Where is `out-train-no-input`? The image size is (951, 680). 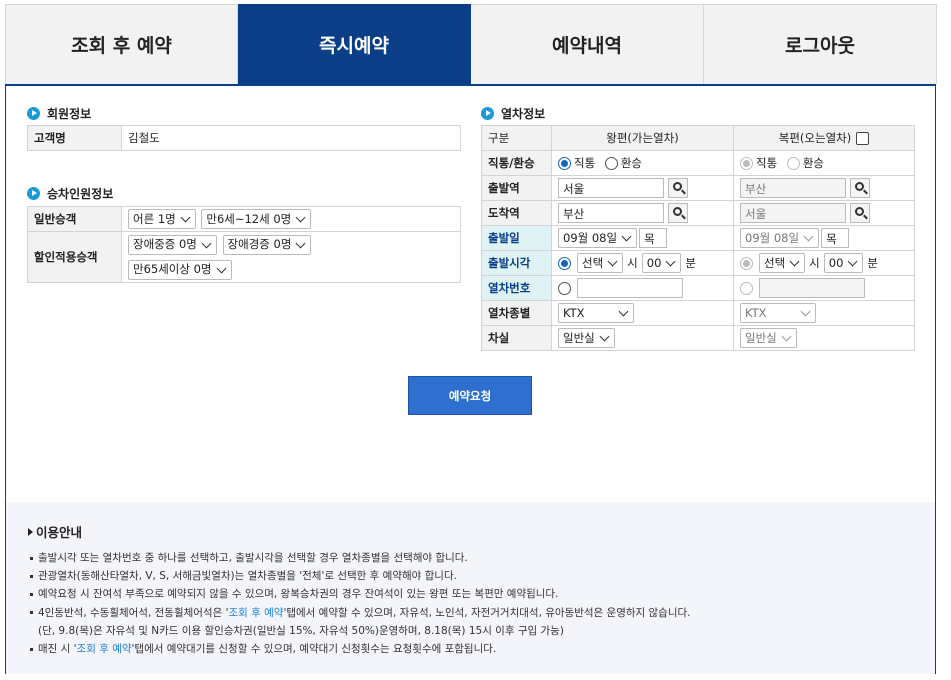
out-train-no-input is located at coordinates (630, 288).